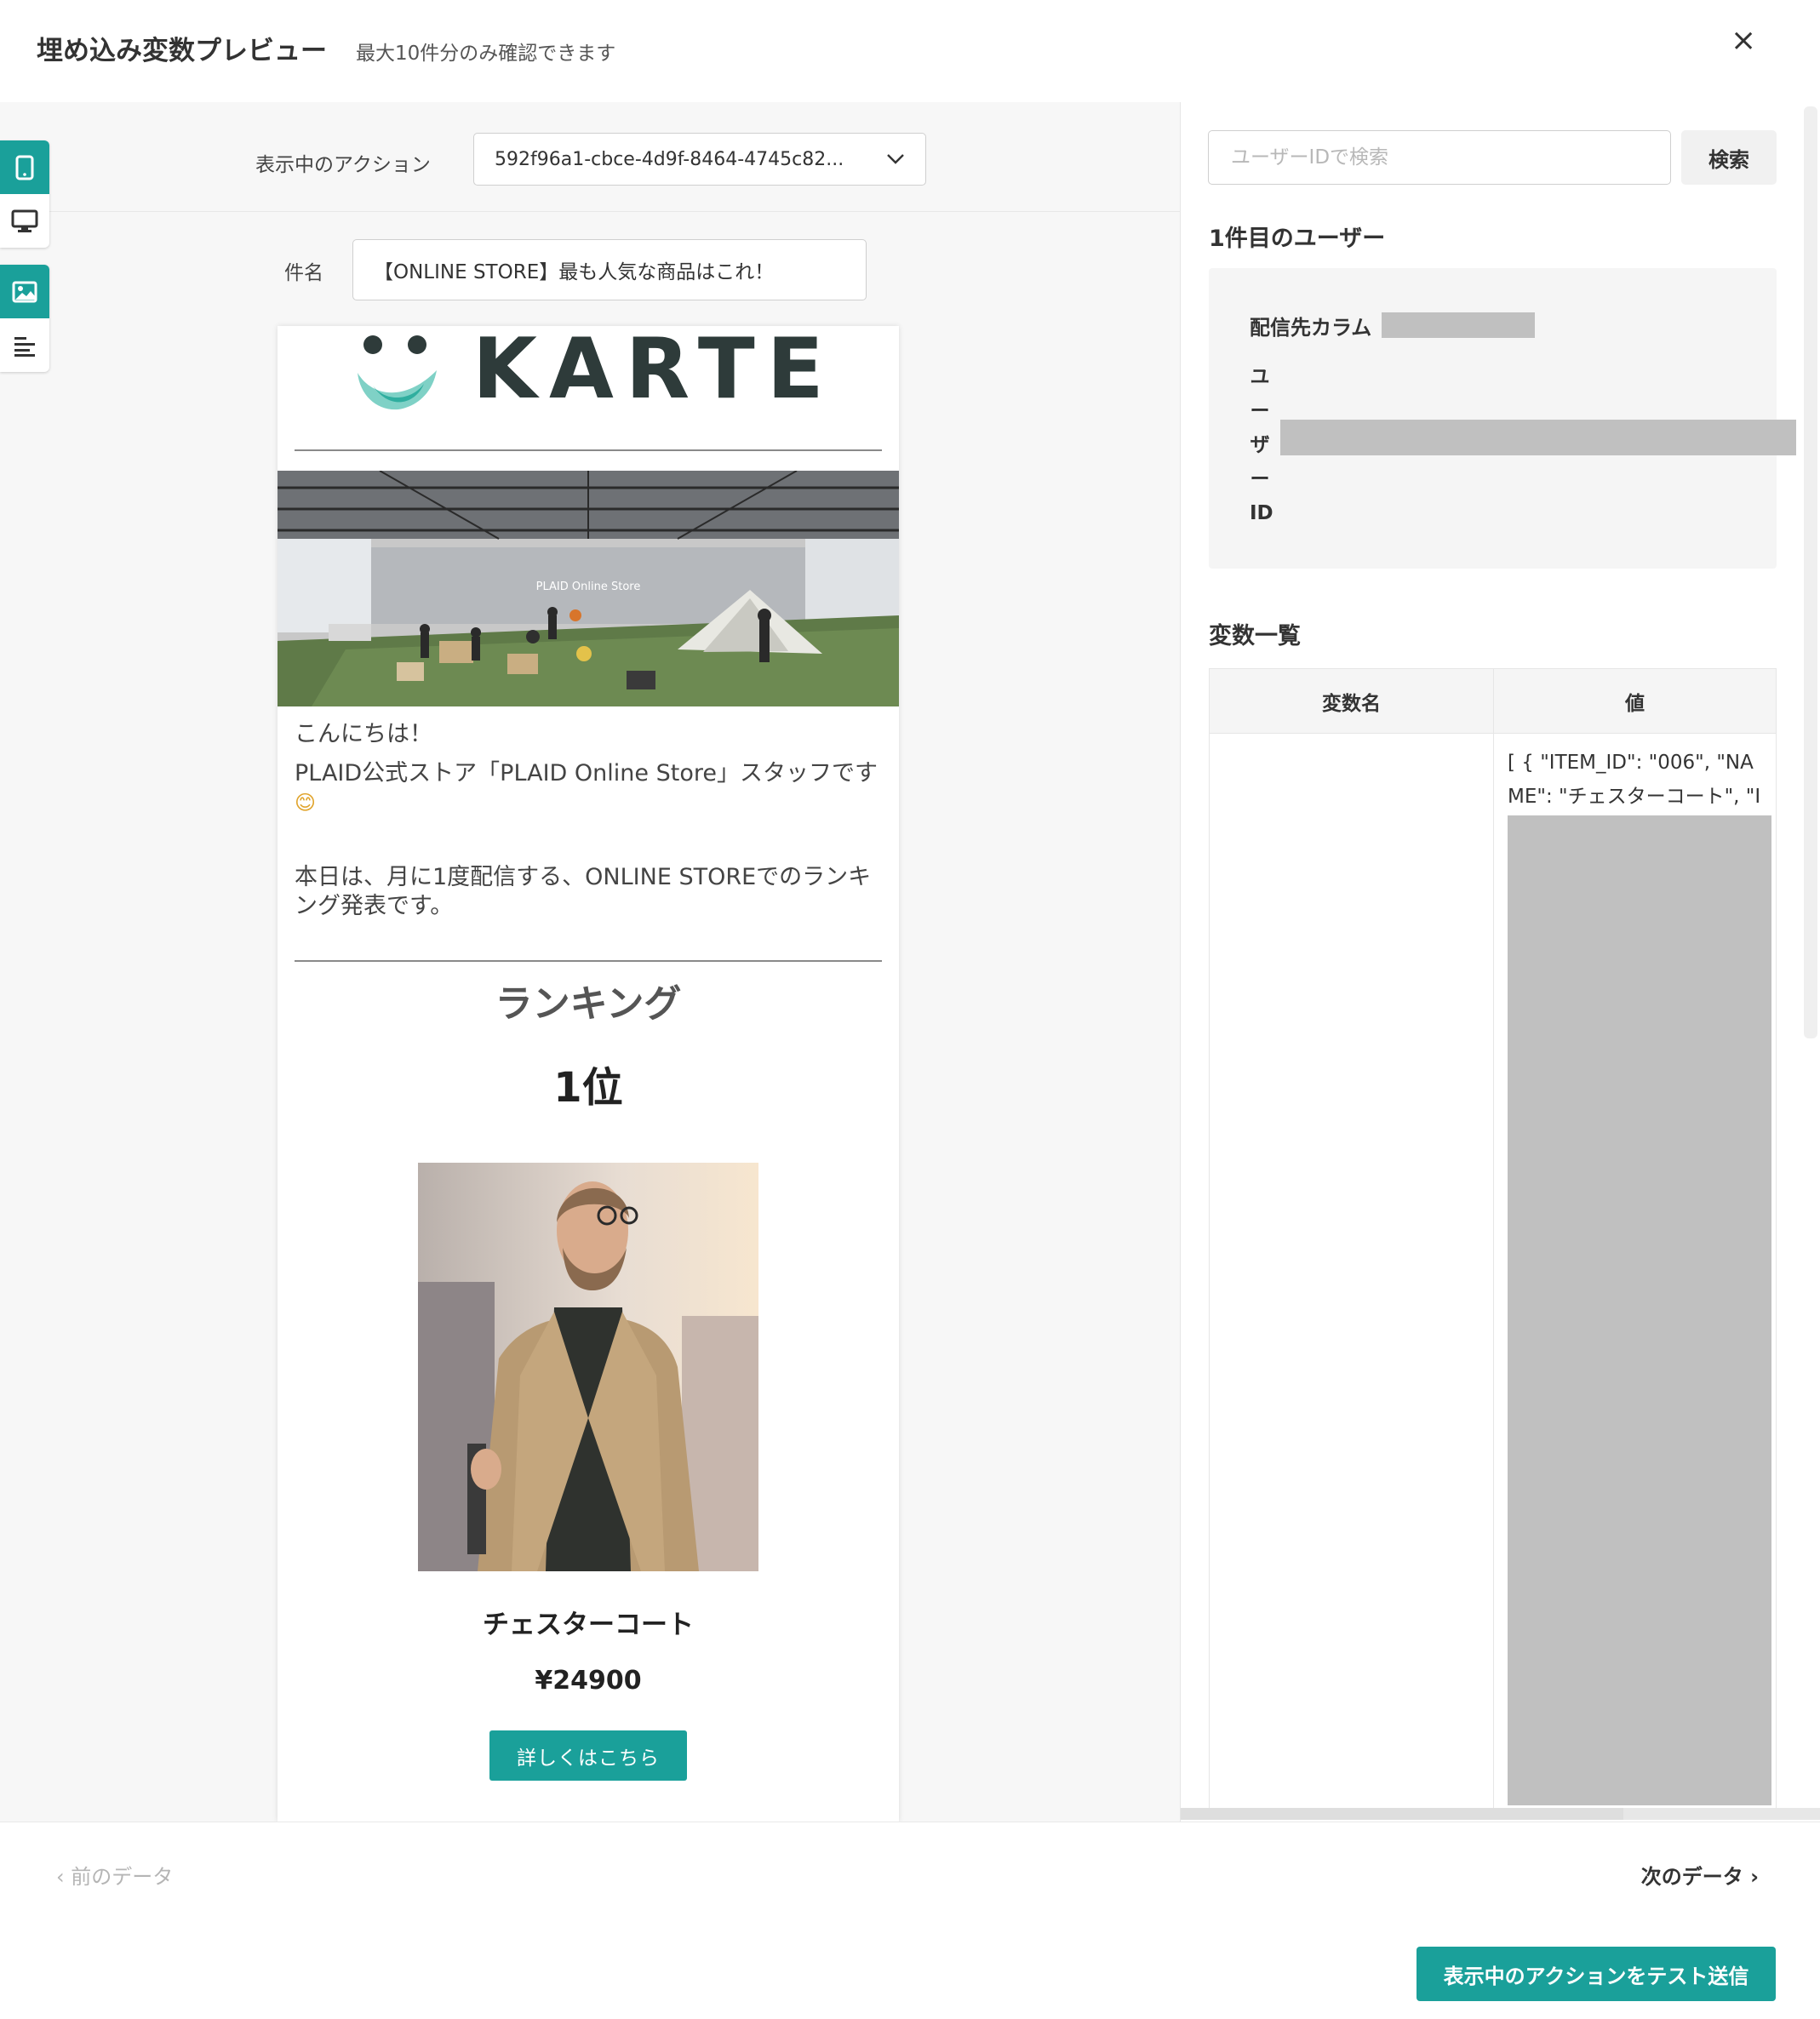  Describe the element at coordinates (895, 159) in the screenshot. I see `chevron-down-icon` at that location.